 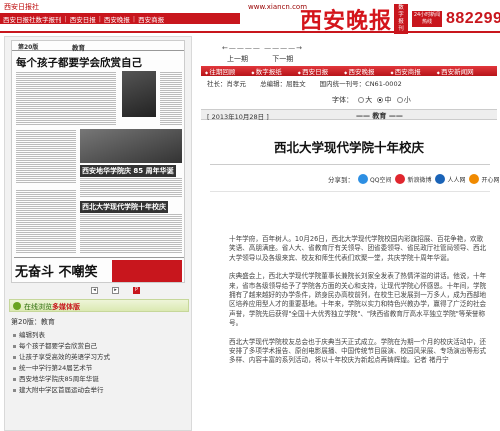 What do you see at coordinates (99, 335) in the screenshot?
I see `list-item: 编辑列表` at bounding box center [99, 335].